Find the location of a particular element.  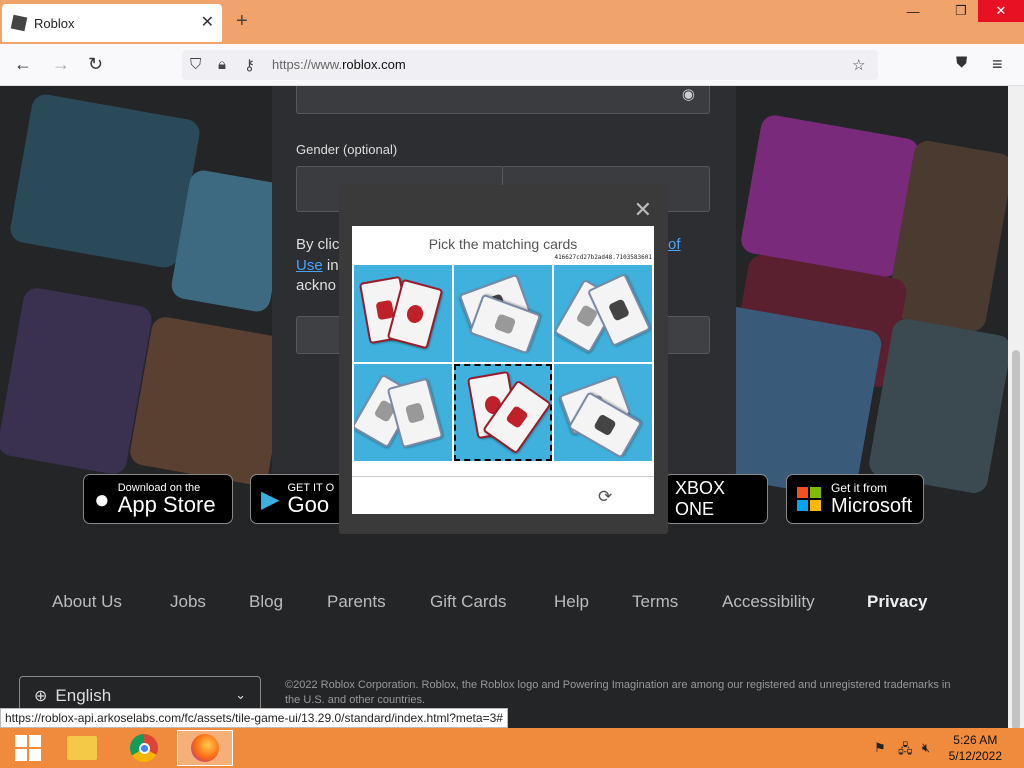

url-scheme: https://www. is located at coordinates (307, 64).